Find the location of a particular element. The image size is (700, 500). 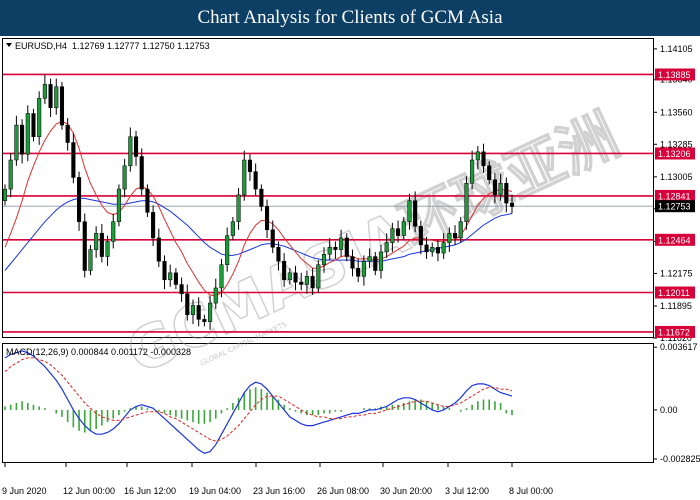

macd-tick-label: -0.002825 is located at coordinates (680, 459).